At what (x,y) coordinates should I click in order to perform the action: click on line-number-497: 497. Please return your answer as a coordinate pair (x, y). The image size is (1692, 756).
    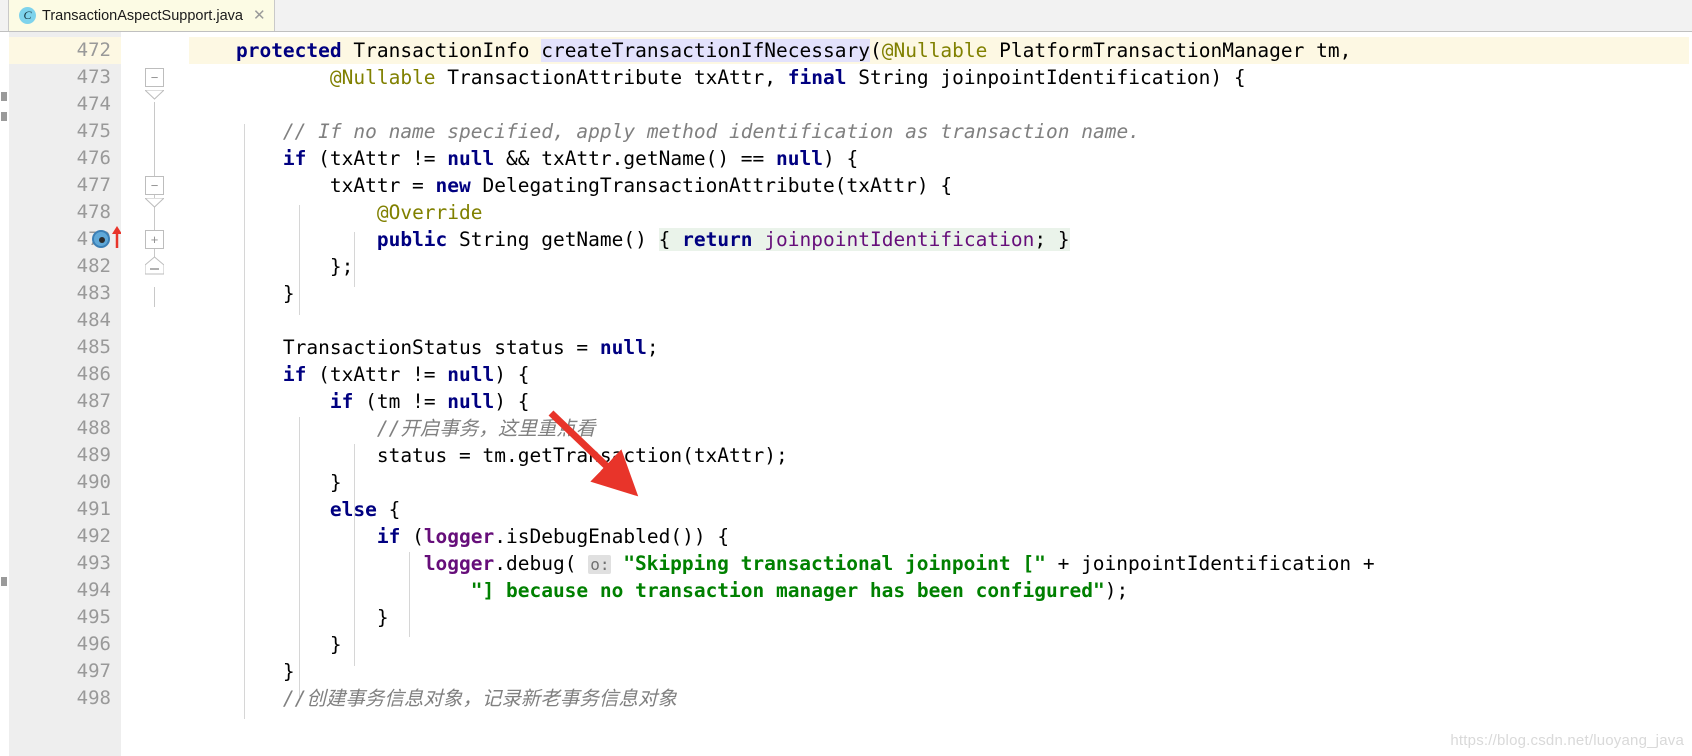
    Looking at the image, I should click on (65, 671).